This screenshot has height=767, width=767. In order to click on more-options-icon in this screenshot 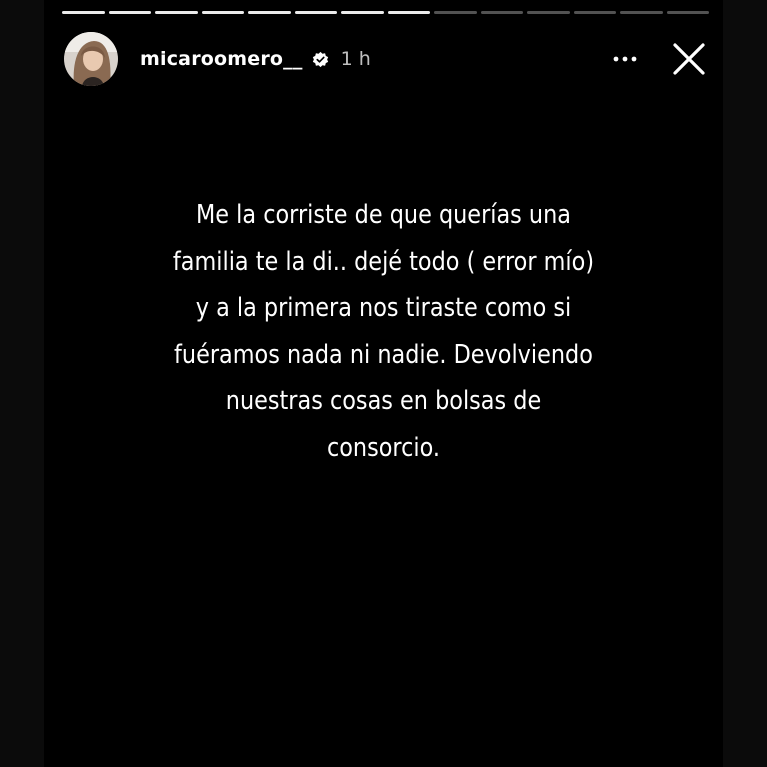, I will do `click(625, 59)`.